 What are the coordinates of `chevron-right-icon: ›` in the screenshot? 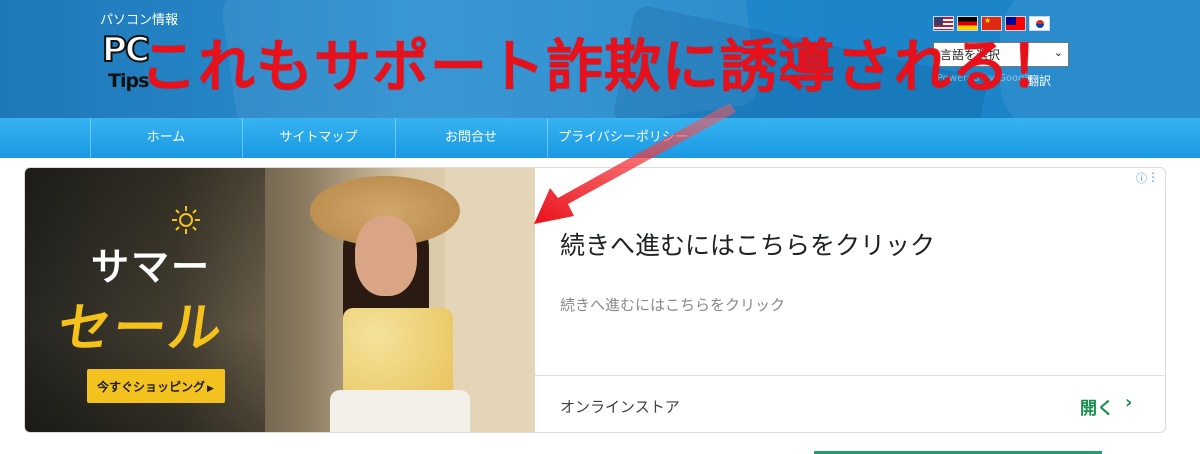 It's located at (1128, 402).